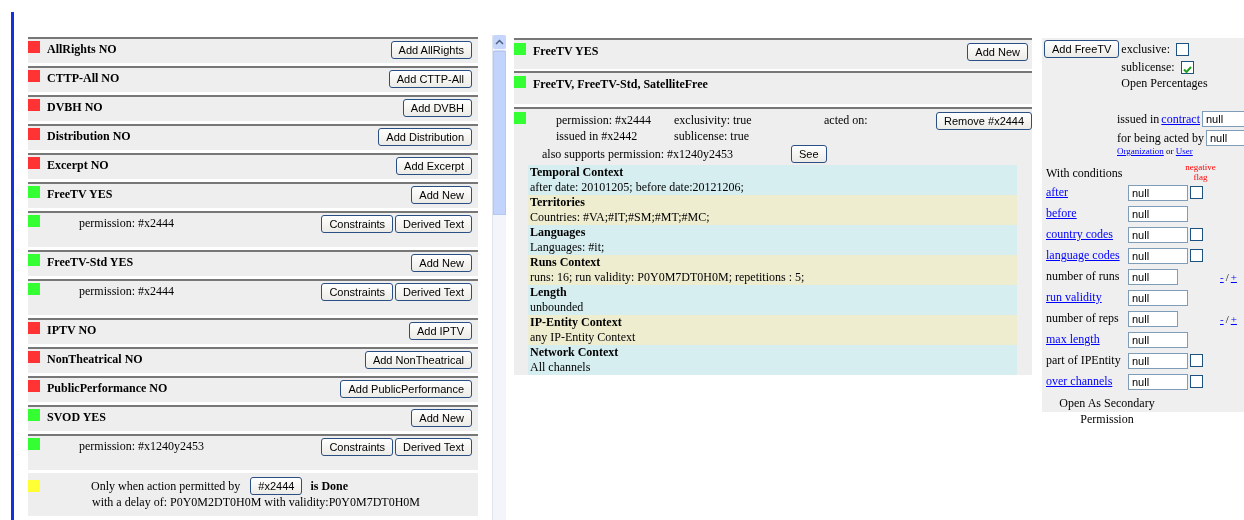 The height and width of the screenshot is (520, 1244). I want to click on scrollbar-drawing, so click(499, 125).